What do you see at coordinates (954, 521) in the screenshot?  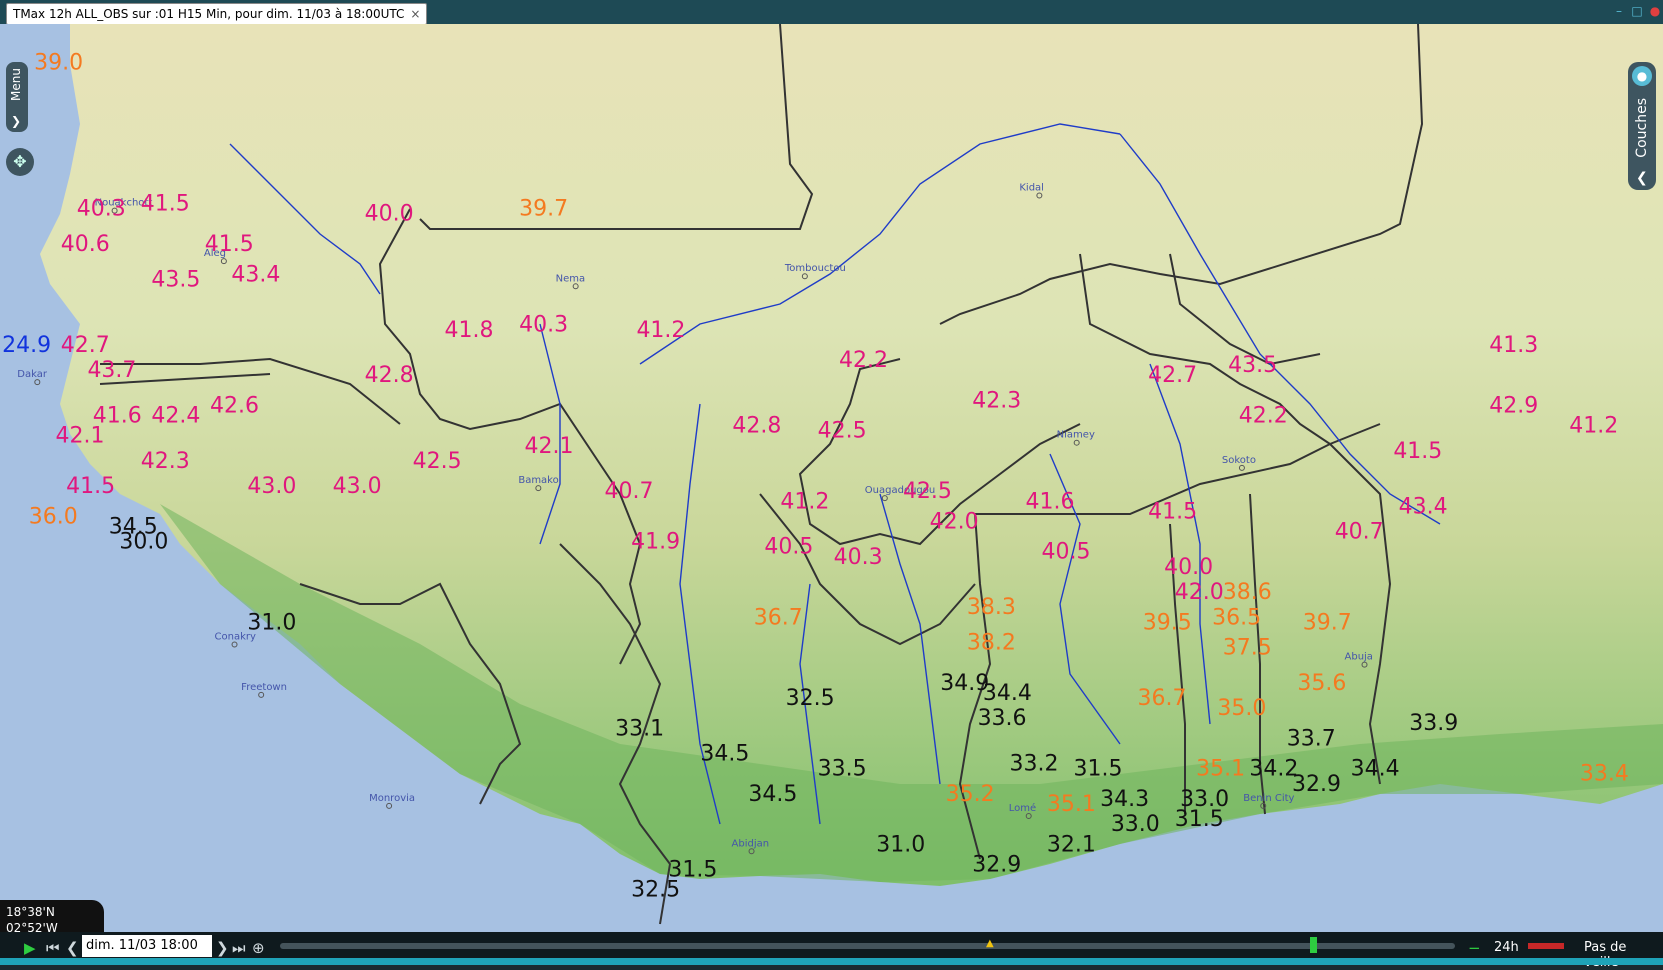 I see `obs-value-39: 42.0` at bounding box center [954, 521].